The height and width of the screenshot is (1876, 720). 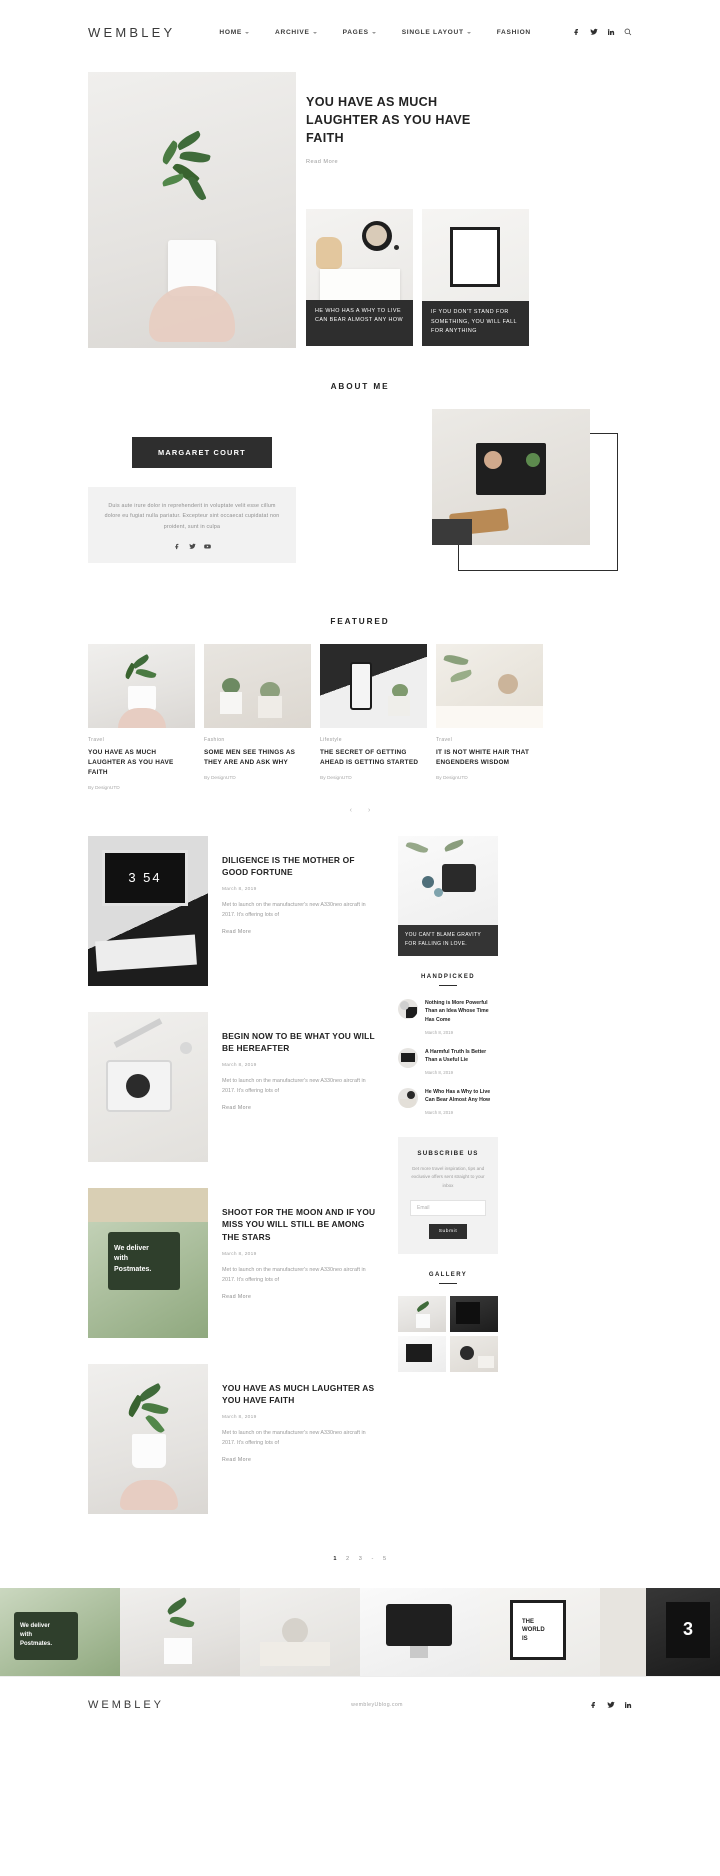 I want to click on featured-card-category: Fashion, so click(x=214, y=740).